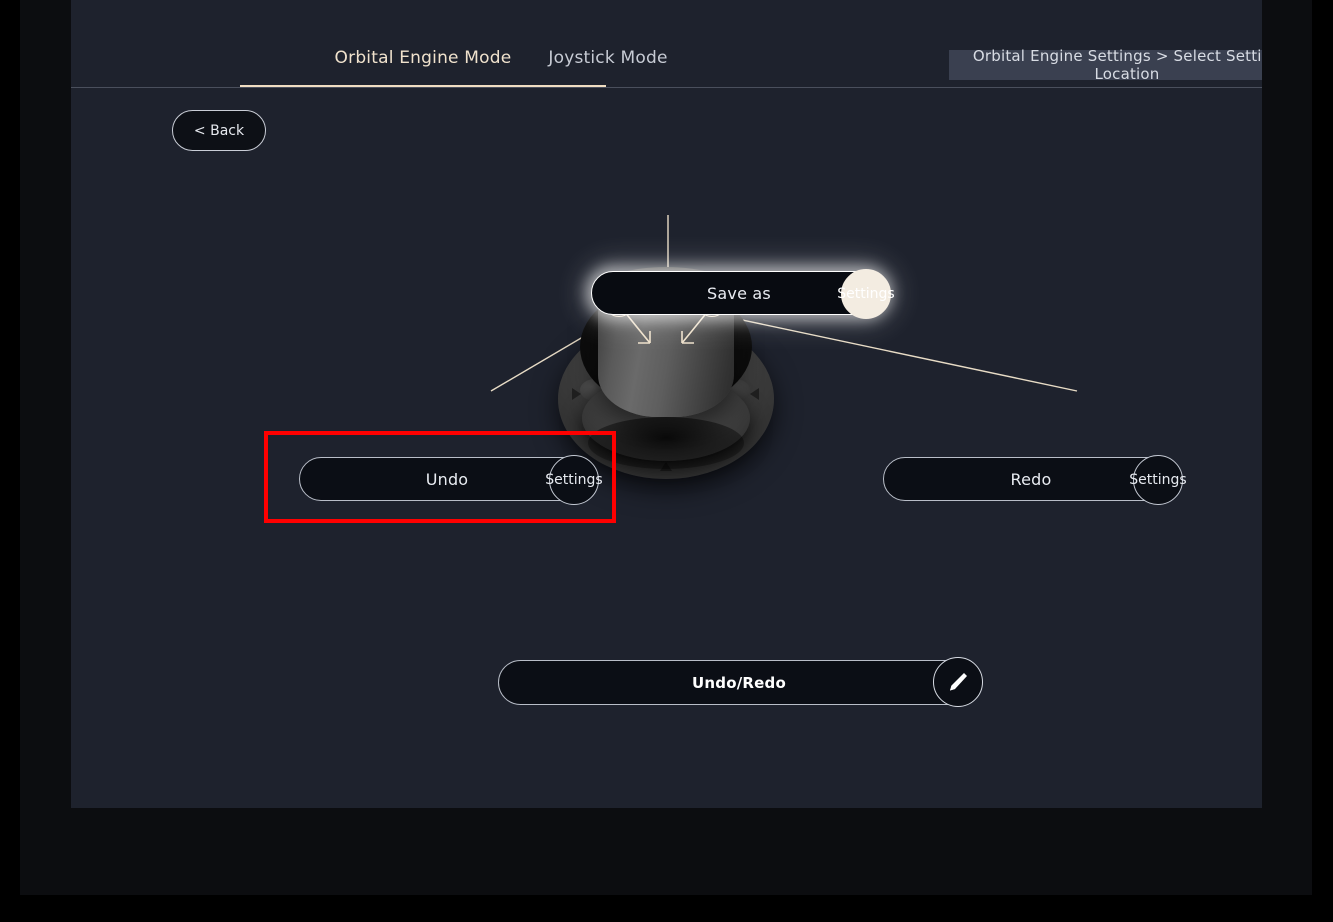 The image size is (1333, 922). I want to click on tab-joystick-mode-label: Joystick Mode, so click(608, 58).